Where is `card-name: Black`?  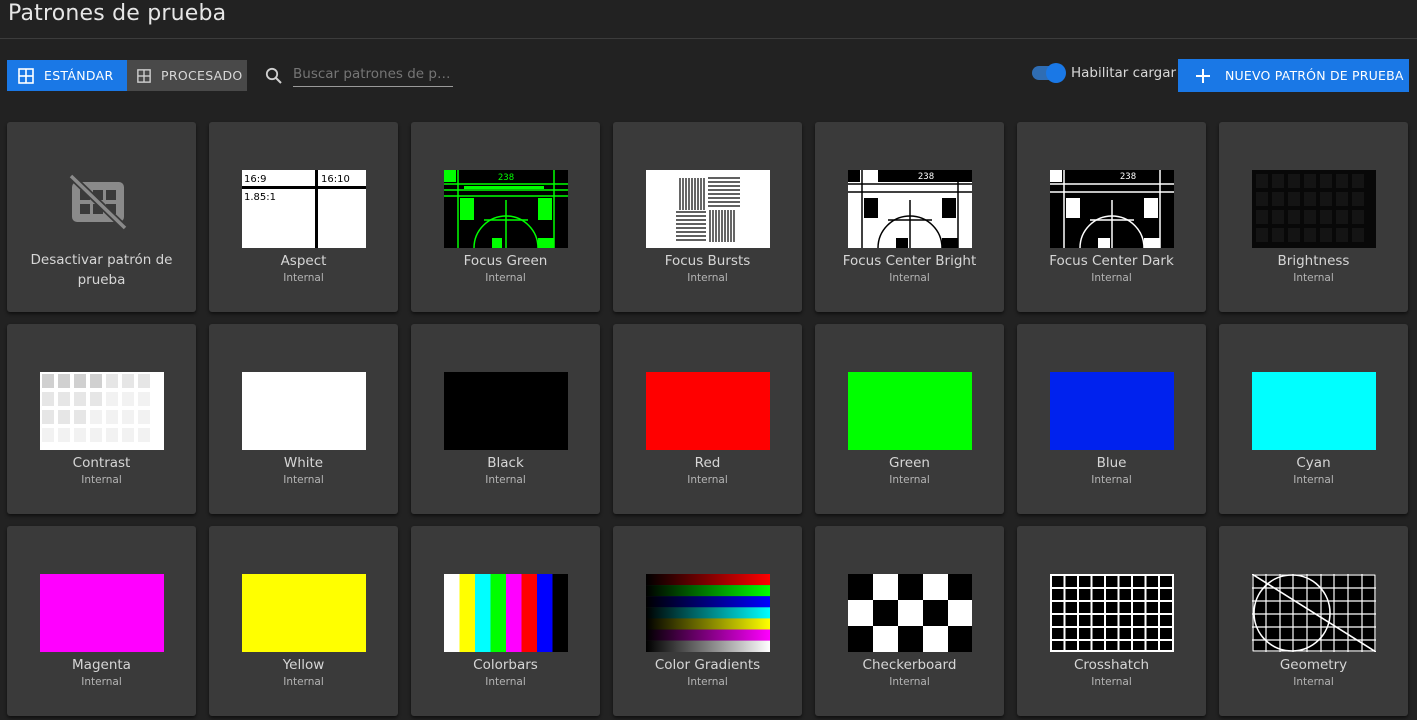
card-name: Black is located at coordinates (505, 463).